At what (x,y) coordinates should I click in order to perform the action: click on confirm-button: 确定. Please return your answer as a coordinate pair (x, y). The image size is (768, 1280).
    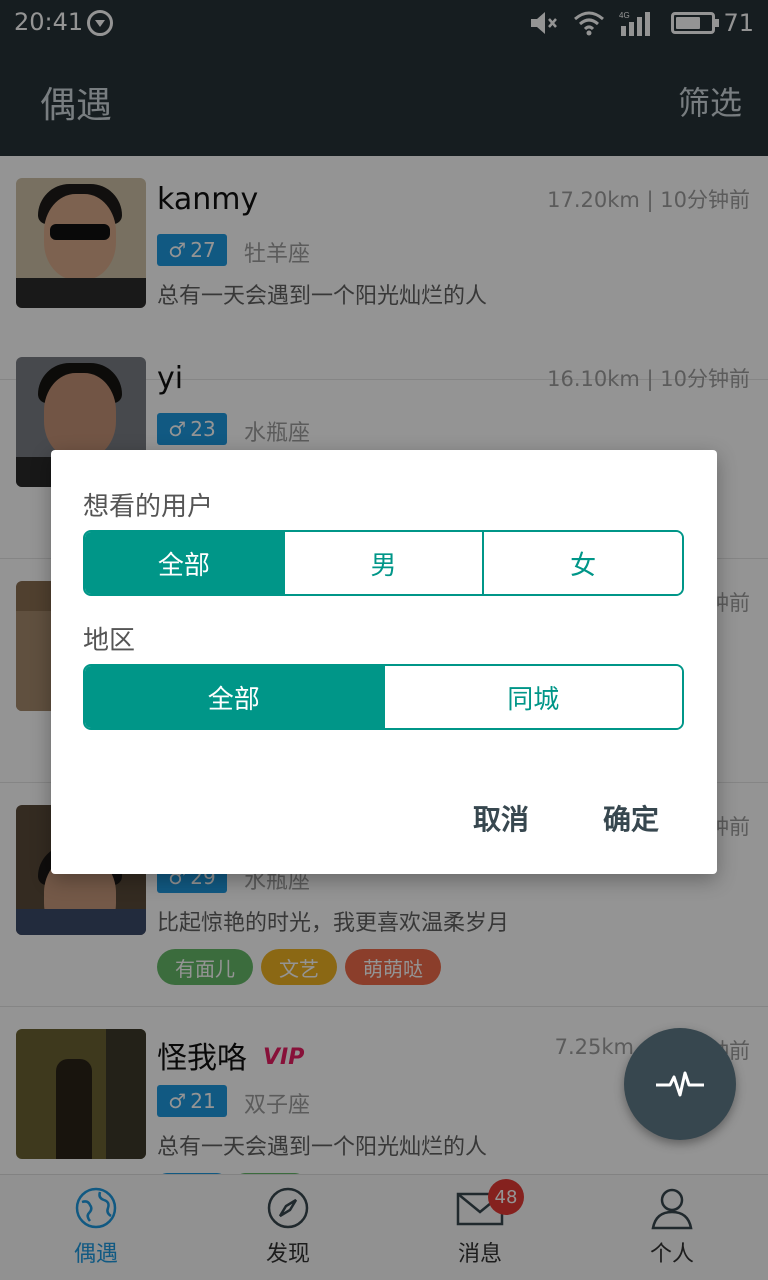
    Looking at the image, I should click on (631, 818).